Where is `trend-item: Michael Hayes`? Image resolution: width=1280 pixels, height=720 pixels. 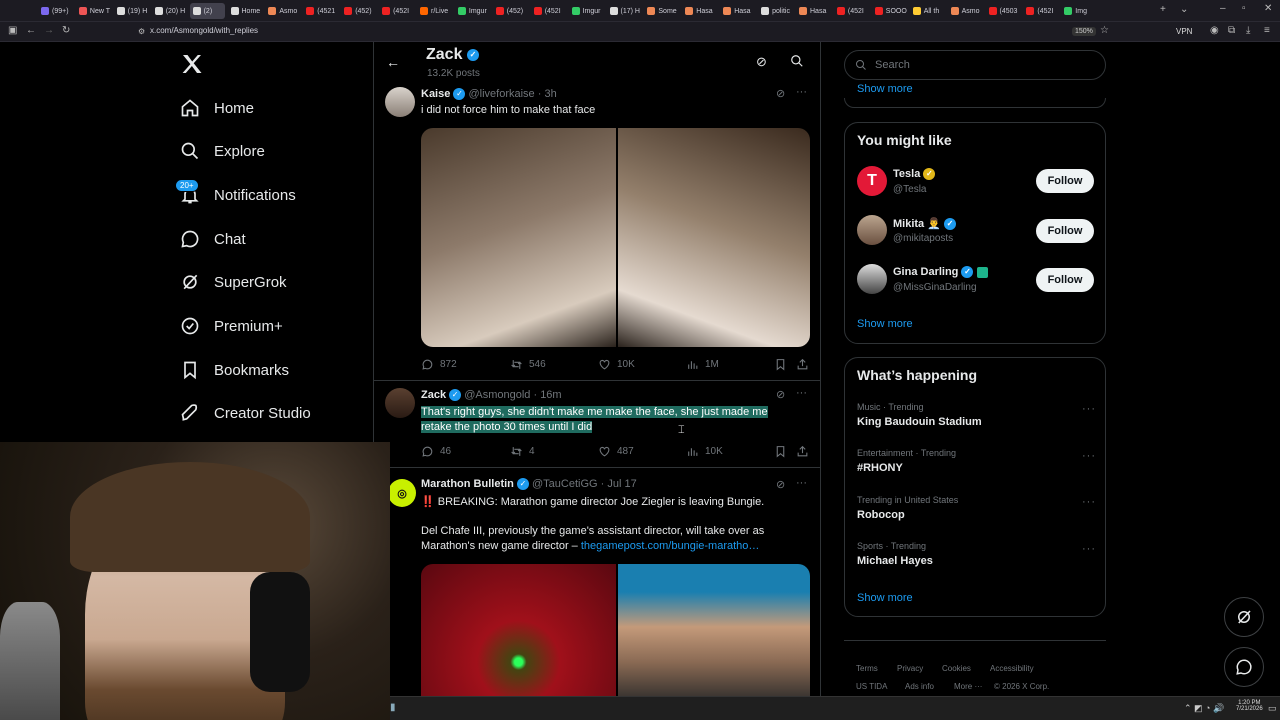
trend-item: Michael Hayes is located at coordinates (895, 561).